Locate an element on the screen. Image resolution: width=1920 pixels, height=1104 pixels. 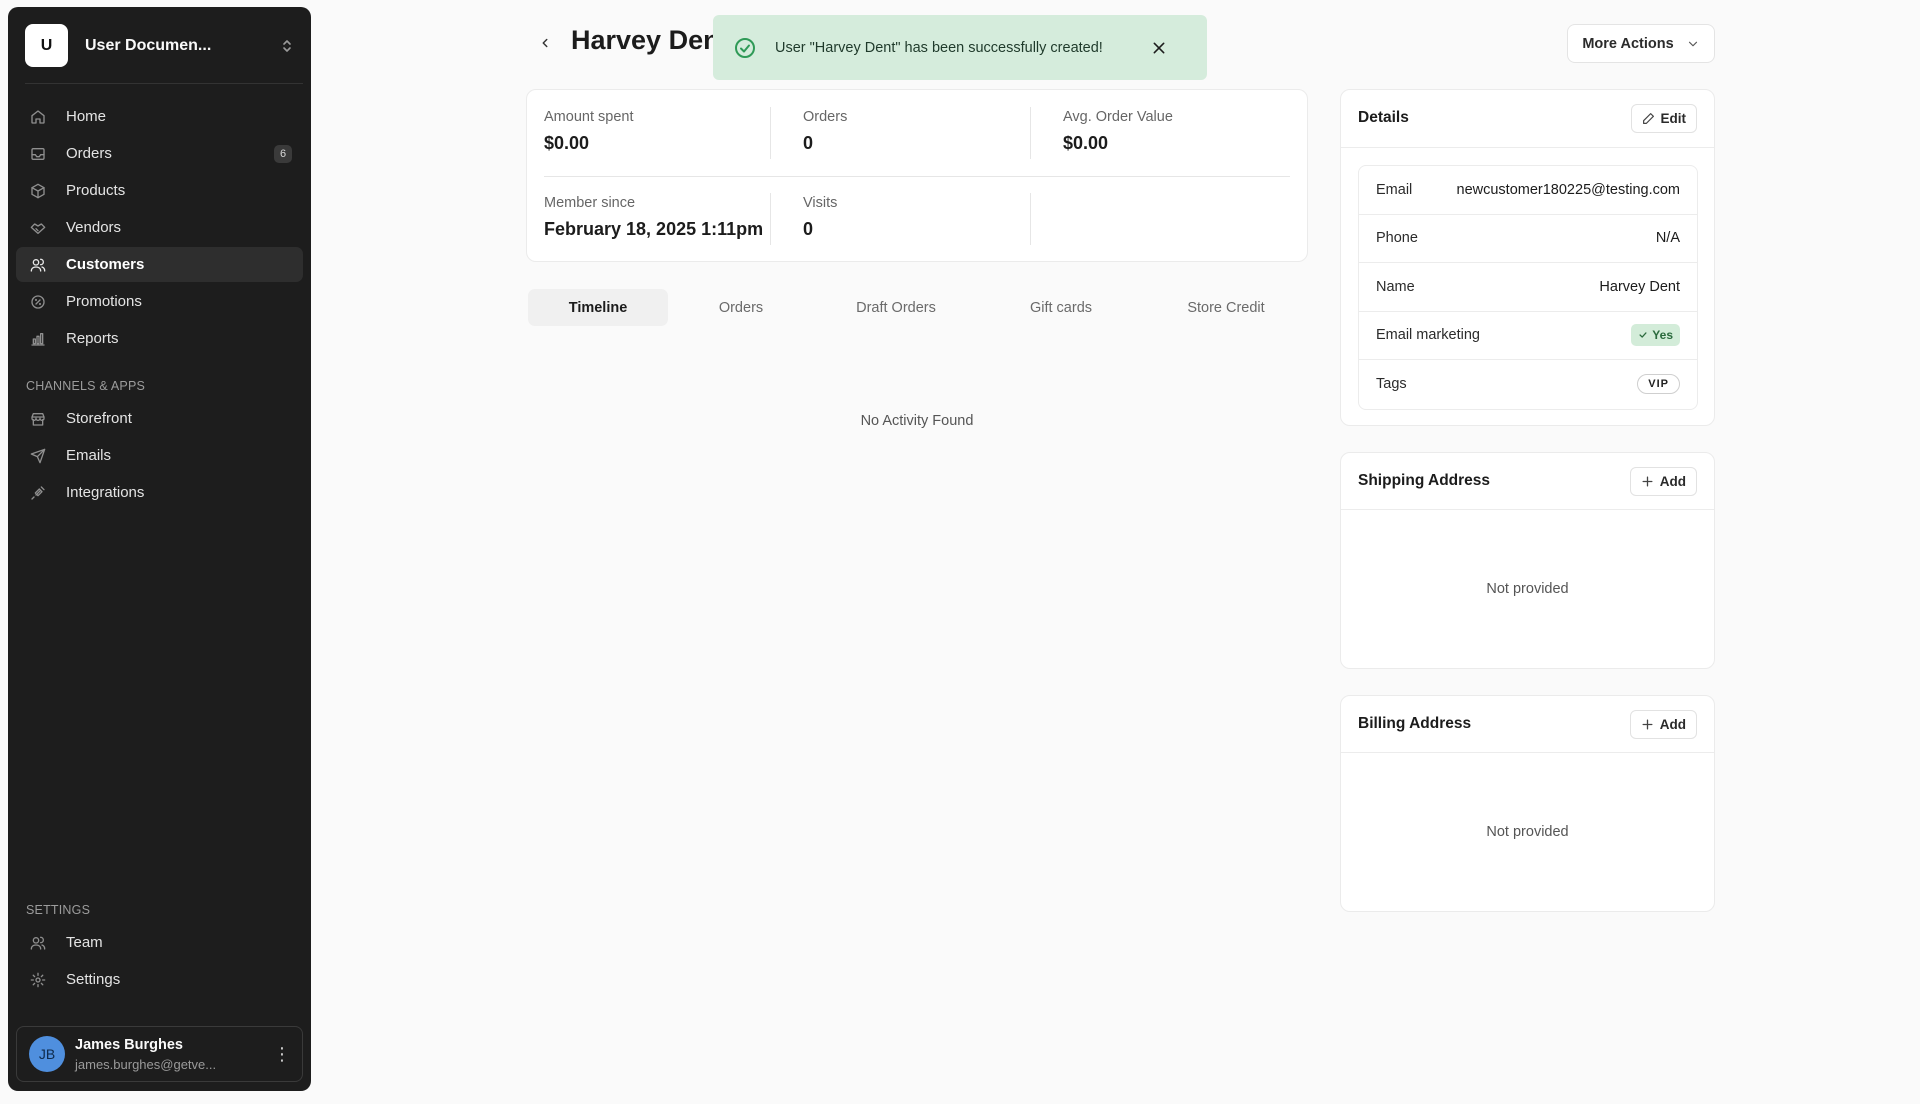
sidebar-item-emails: Emails is located at coordinates (159, 455).